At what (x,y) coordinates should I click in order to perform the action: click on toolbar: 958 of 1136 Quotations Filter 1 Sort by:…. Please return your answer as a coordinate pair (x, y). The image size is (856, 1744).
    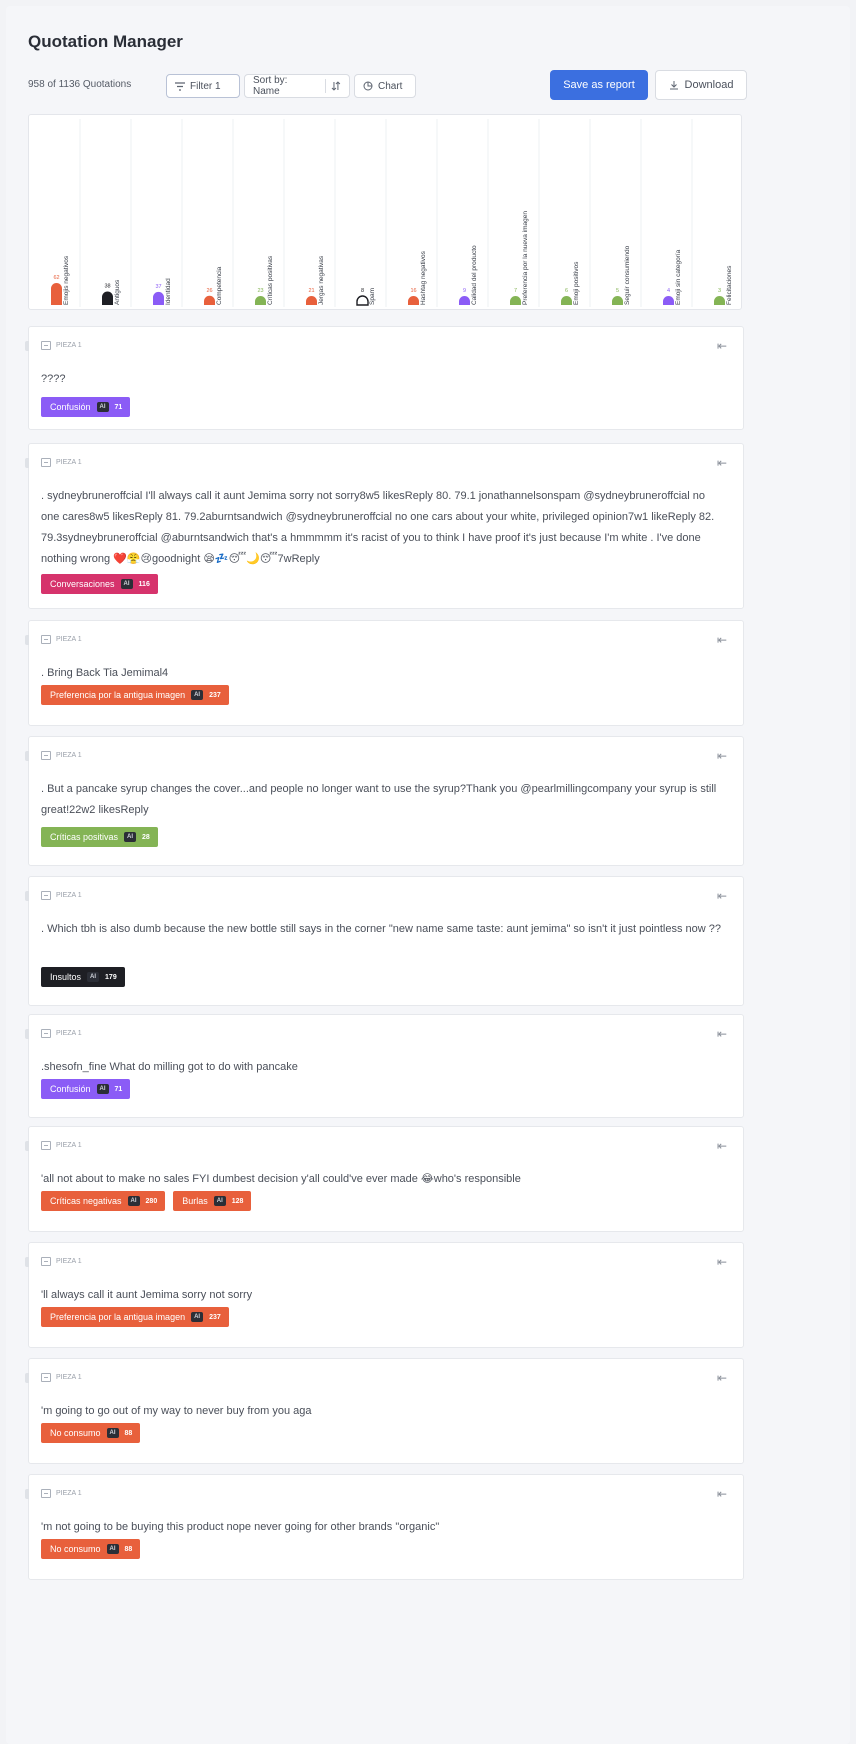
    Looking at the image, I should click on (430, 85).